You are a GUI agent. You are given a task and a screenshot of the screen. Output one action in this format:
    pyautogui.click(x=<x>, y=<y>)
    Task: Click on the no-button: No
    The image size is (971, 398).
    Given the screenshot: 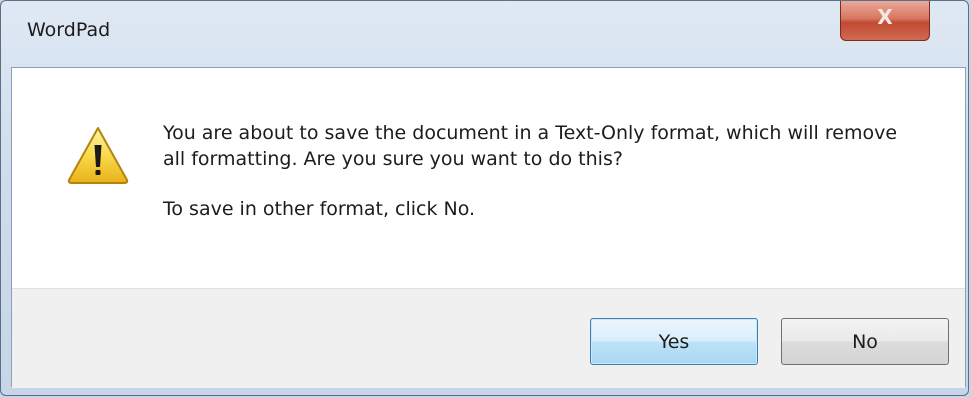 What is the action you would take?
    pyautogui.click(x=865, y=341)
    